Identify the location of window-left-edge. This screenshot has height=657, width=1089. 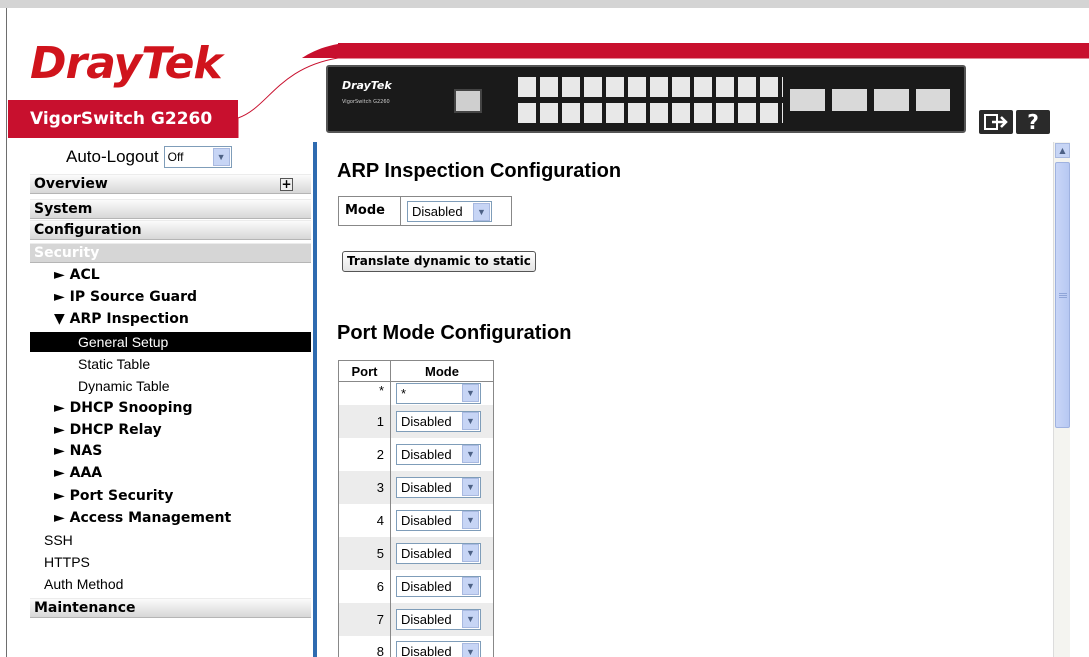
(3, 332).